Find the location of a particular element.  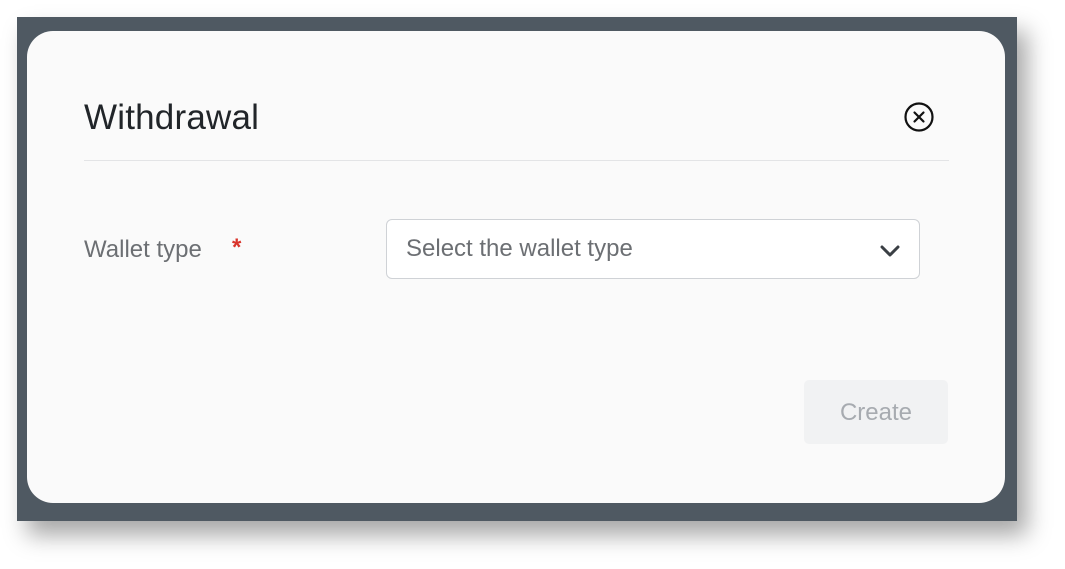

dialog-title: Withdrawal is located at coordinates (172, 117).